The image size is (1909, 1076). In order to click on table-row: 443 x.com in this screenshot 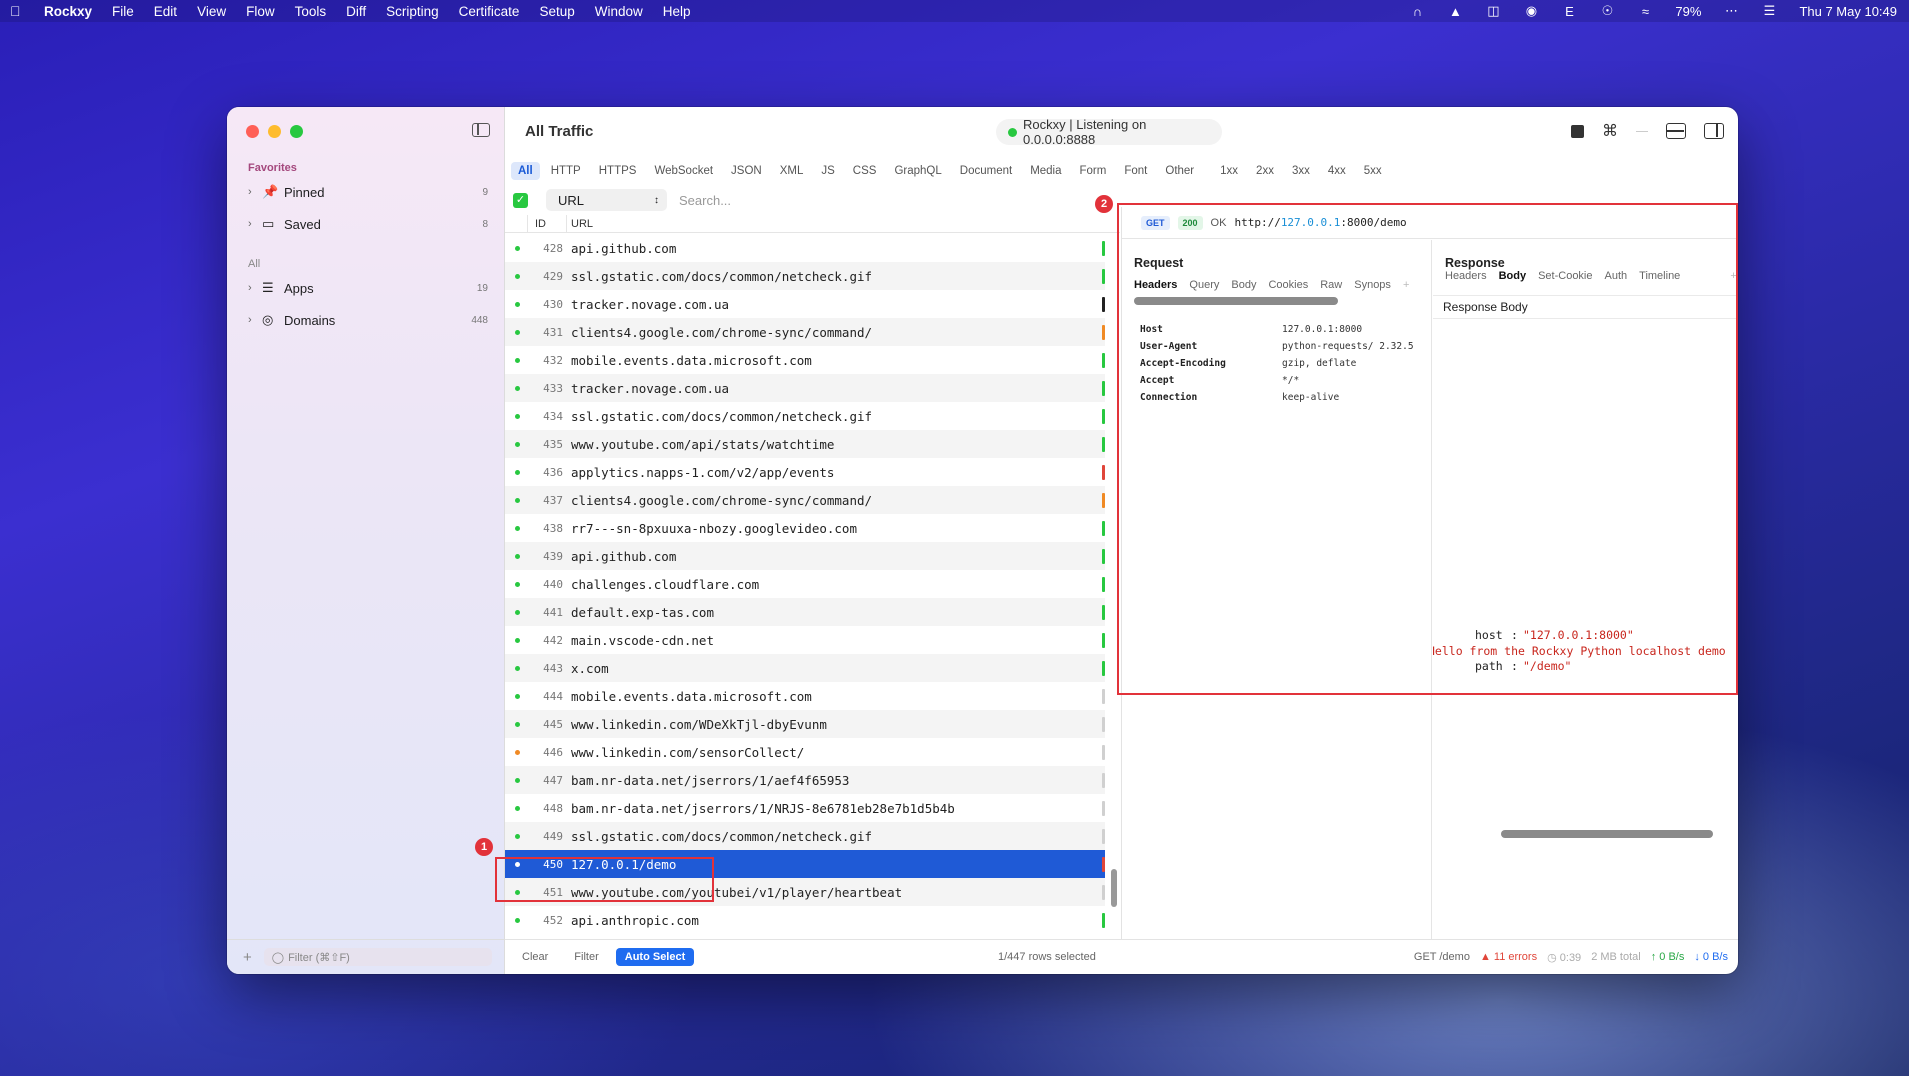, I will do `click(805, 668)`.